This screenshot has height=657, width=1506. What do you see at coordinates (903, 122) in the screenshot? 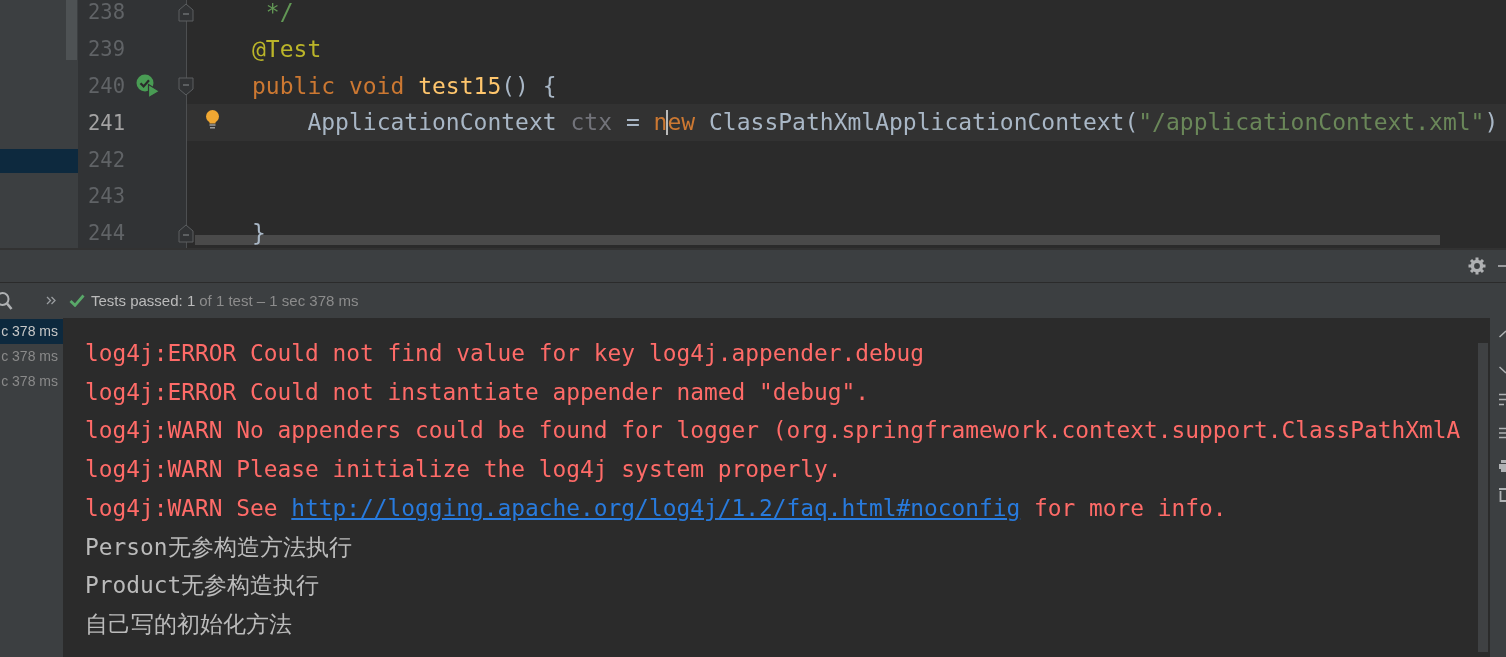
I see `code-line: ApplicationContext ctx = new ClassPathXmlApplicationContext("/applicationContext.xml")` at bounding box center [903, 122].